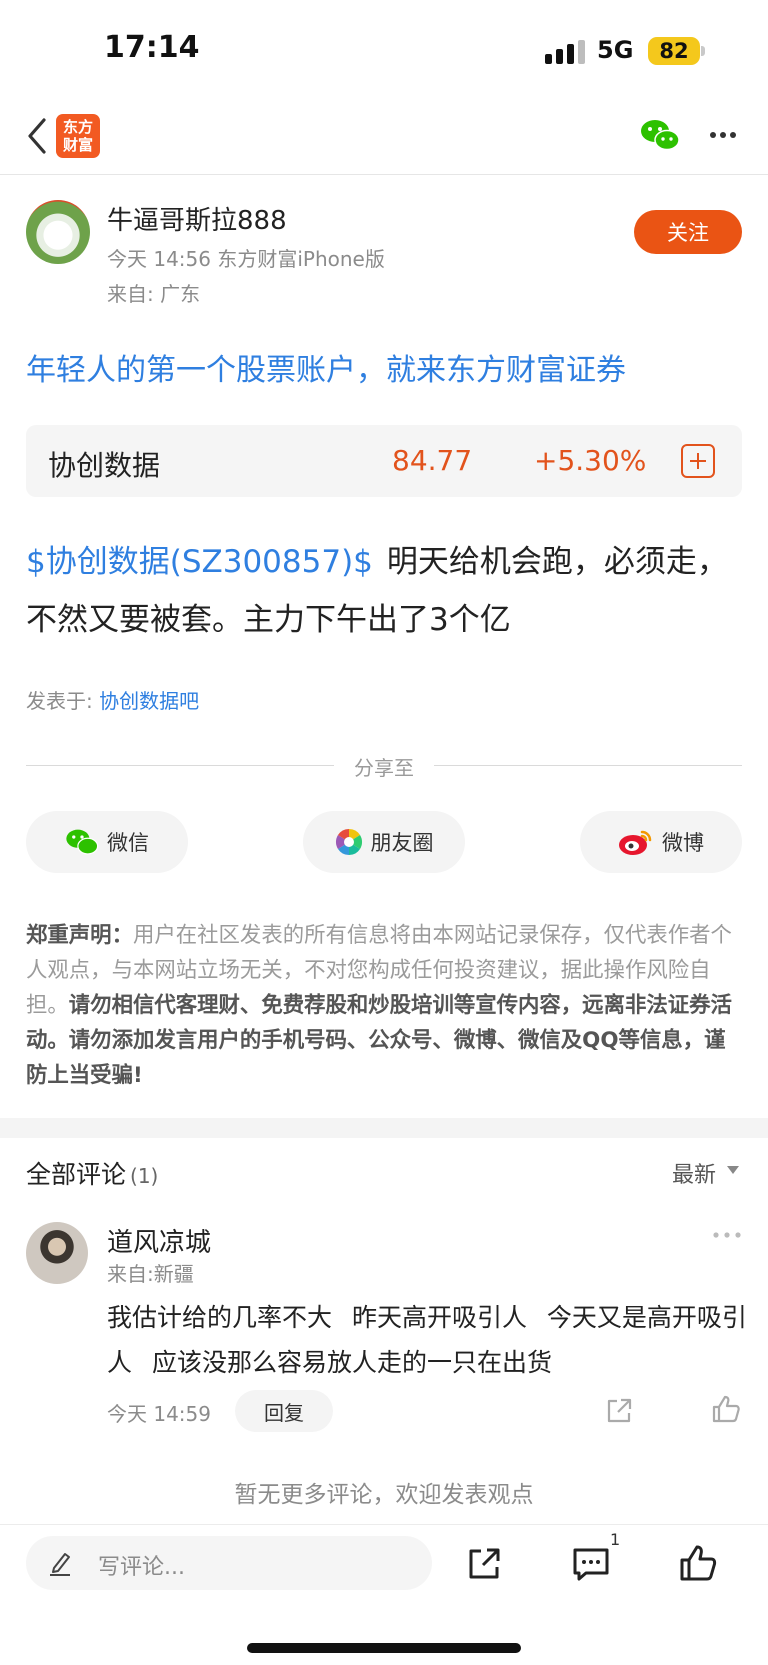 Image resolution: width=768 pixels, height=1665 pixels. Describe the element at coordinates (37, 136) in the screenshot. I see `back-arrow-icon` at that location.